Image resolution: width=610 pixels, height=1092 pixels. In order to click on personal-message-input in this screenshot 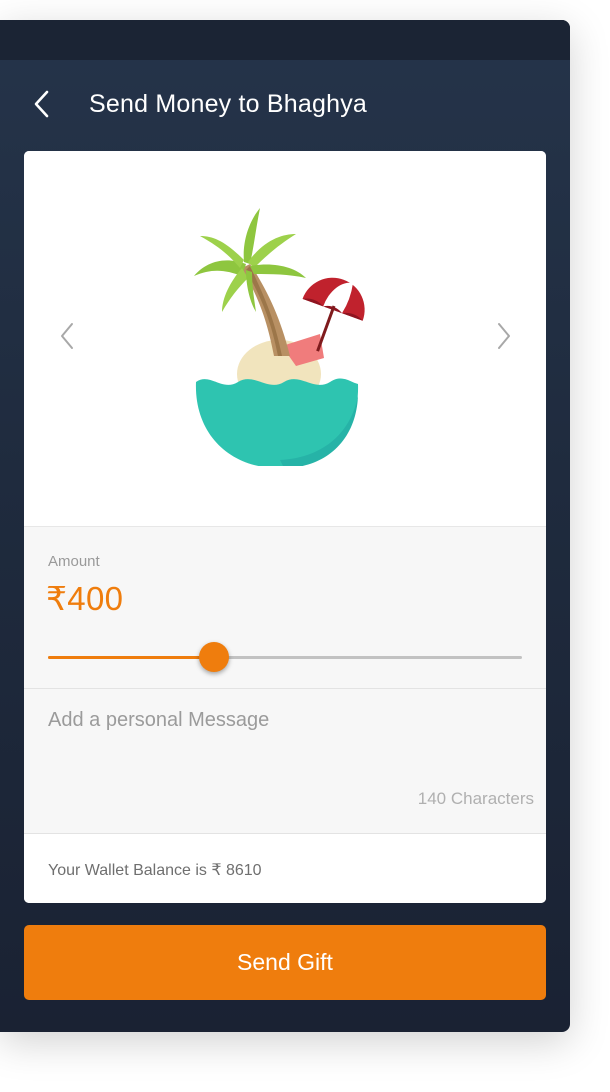, I will do `click(286, 749)`.